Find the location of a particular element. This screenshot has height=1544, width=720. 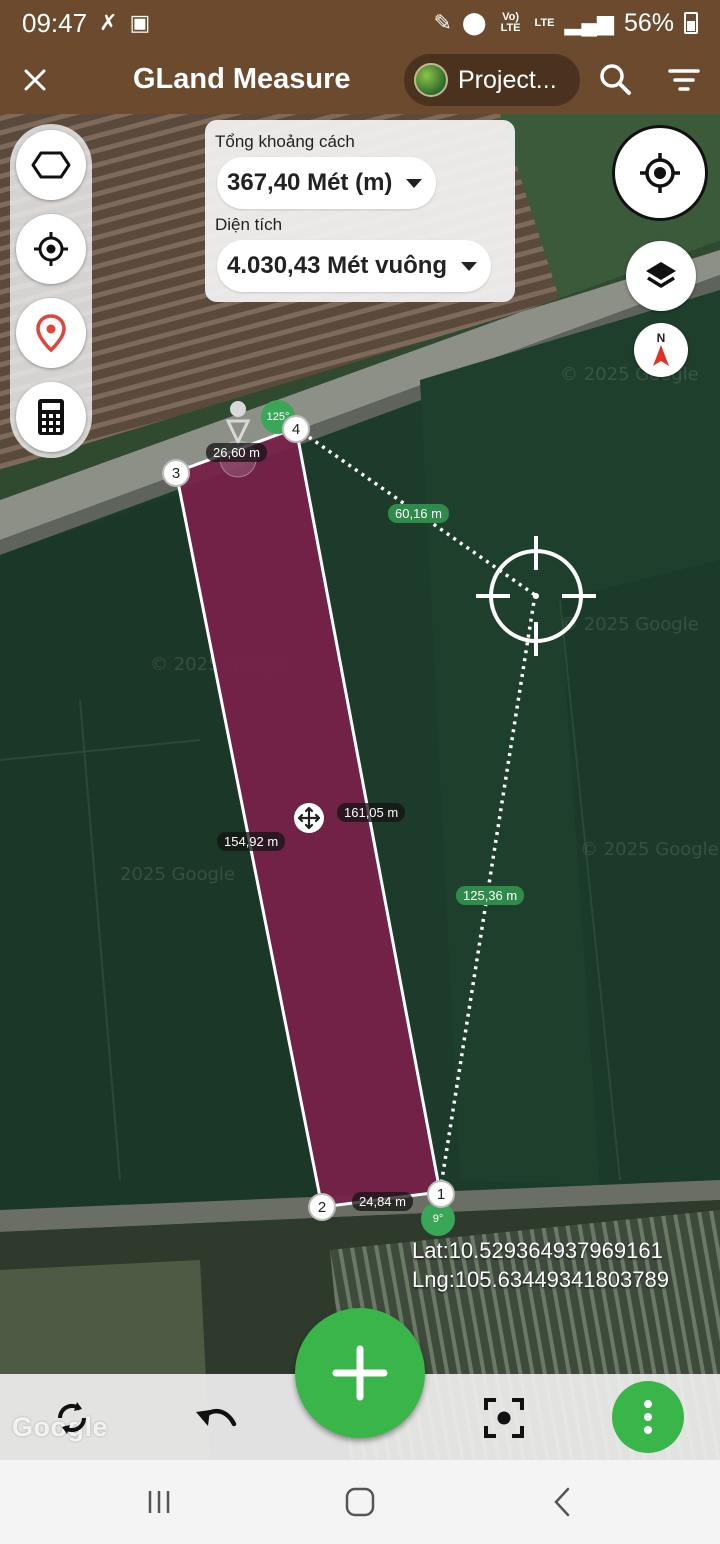

plus-icon is located at coordinates (360, 1373).